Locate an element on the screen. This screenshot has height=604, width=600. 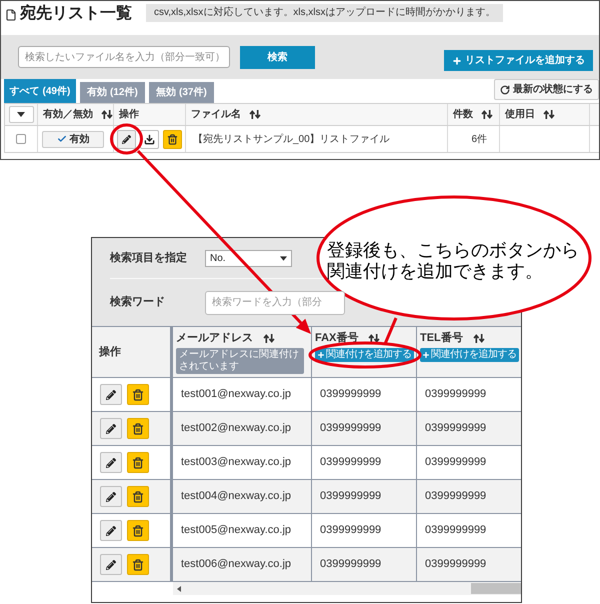
document-icon is located at coordinates (11, 15).